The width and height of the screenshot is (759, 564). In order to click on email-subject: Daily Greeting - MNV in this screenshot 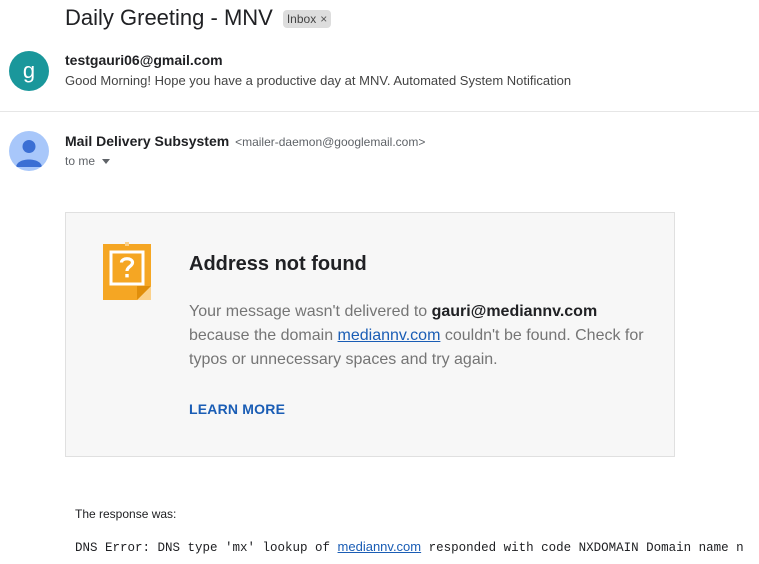, I will do `click(169, 17)`.